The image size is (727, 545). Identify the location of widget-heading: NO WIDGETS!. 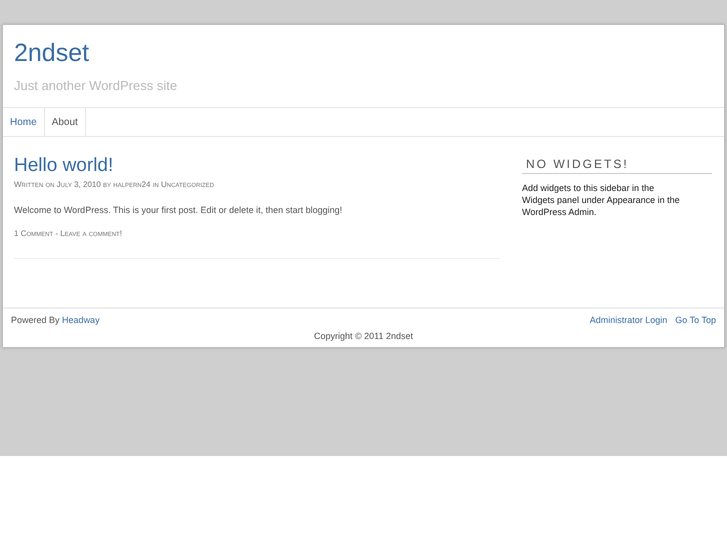
(617, 165).